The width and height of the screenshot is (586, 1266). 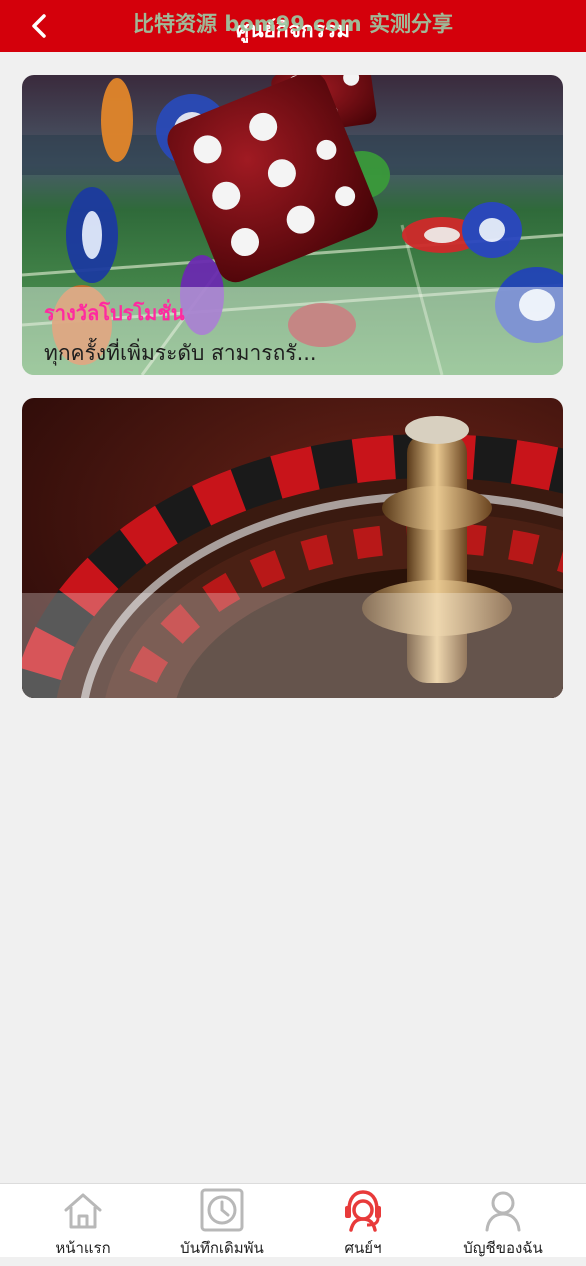 What do you see at coordinates (83, 1211) in the screenshot?
I see `home-icon` at bounding box center [83, 1211].